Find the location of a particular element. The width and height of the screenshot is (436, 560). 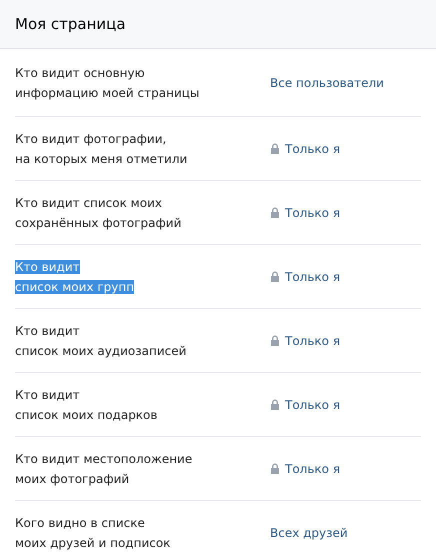

setting-label: Кто видит основную информацию моей страницы is located at coordinates (107, 83).